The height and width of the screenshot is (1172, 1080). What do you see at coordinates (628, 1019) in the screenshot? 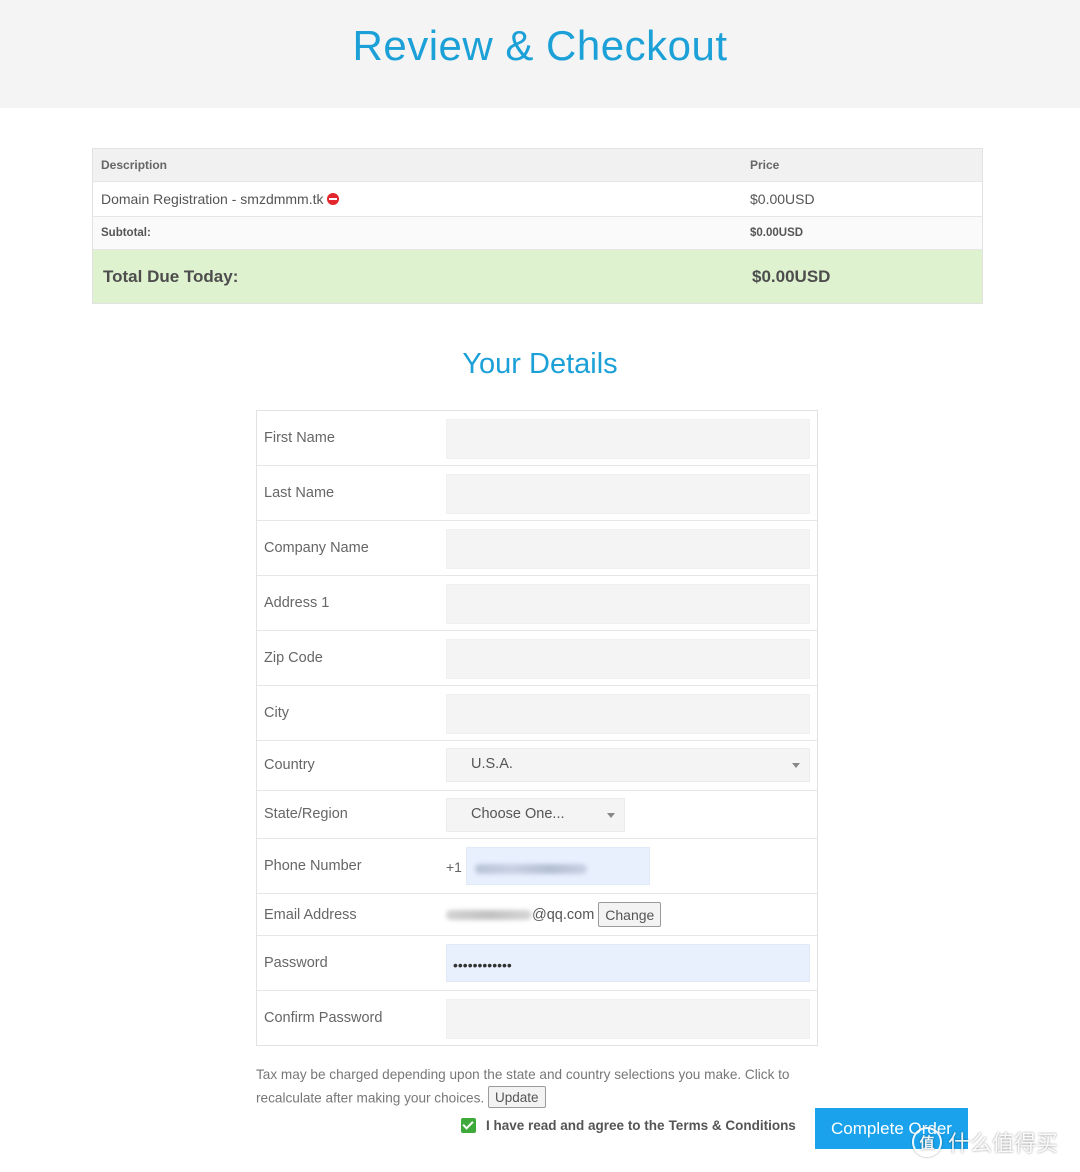
I see `confirm-password-input` at bounding box center [628, 1019].